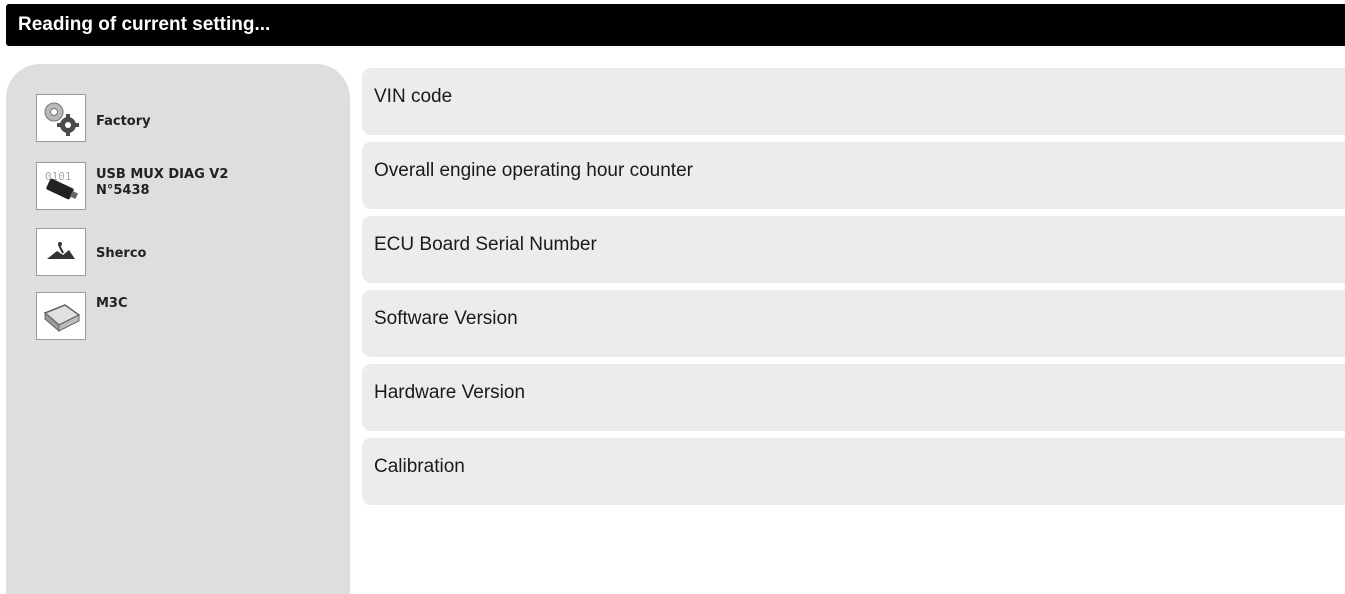 The width and height of the screenshot is (1345, 594). What do you see at coordinates (413, 96) in the screenshot?
I see `setting-label: VIN code` at bounding box center [413, 96].